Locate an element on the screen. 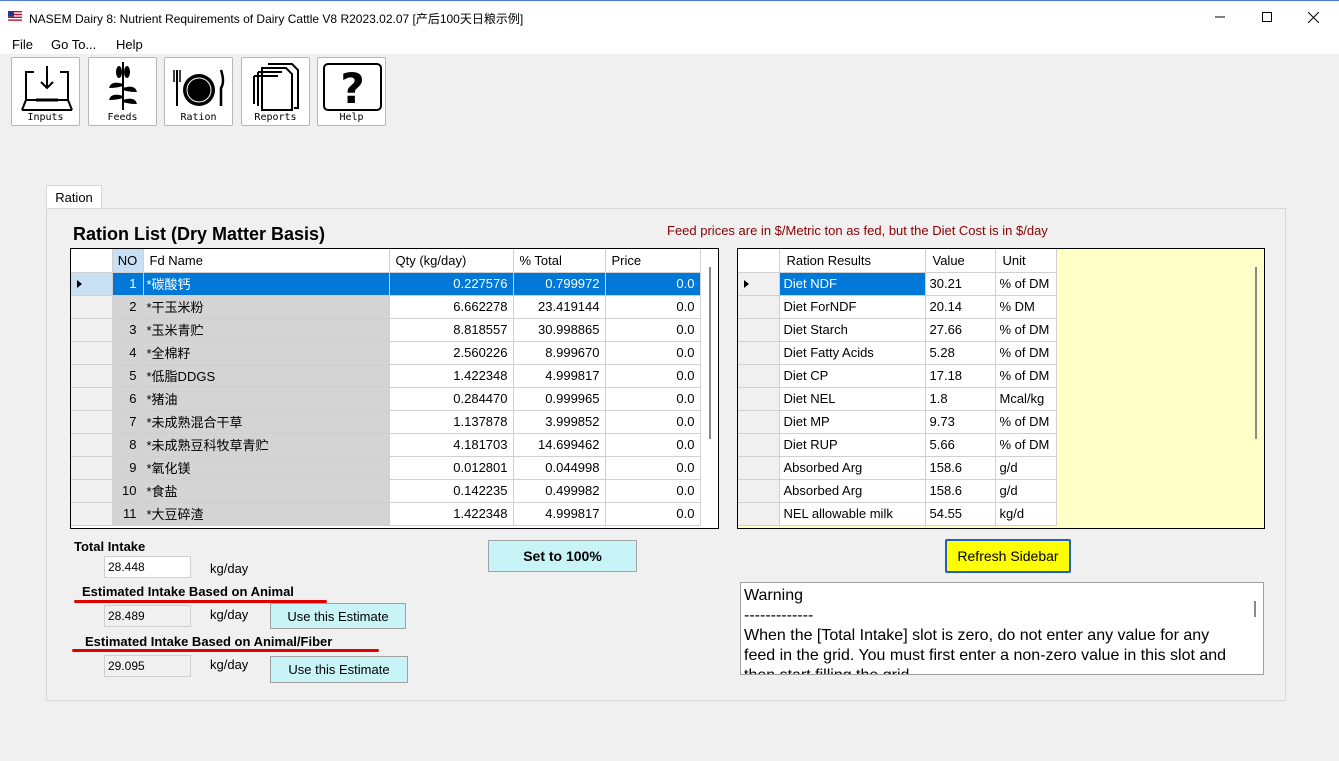  cell-result-value: 27.66 is located at coordinates (960, 330).